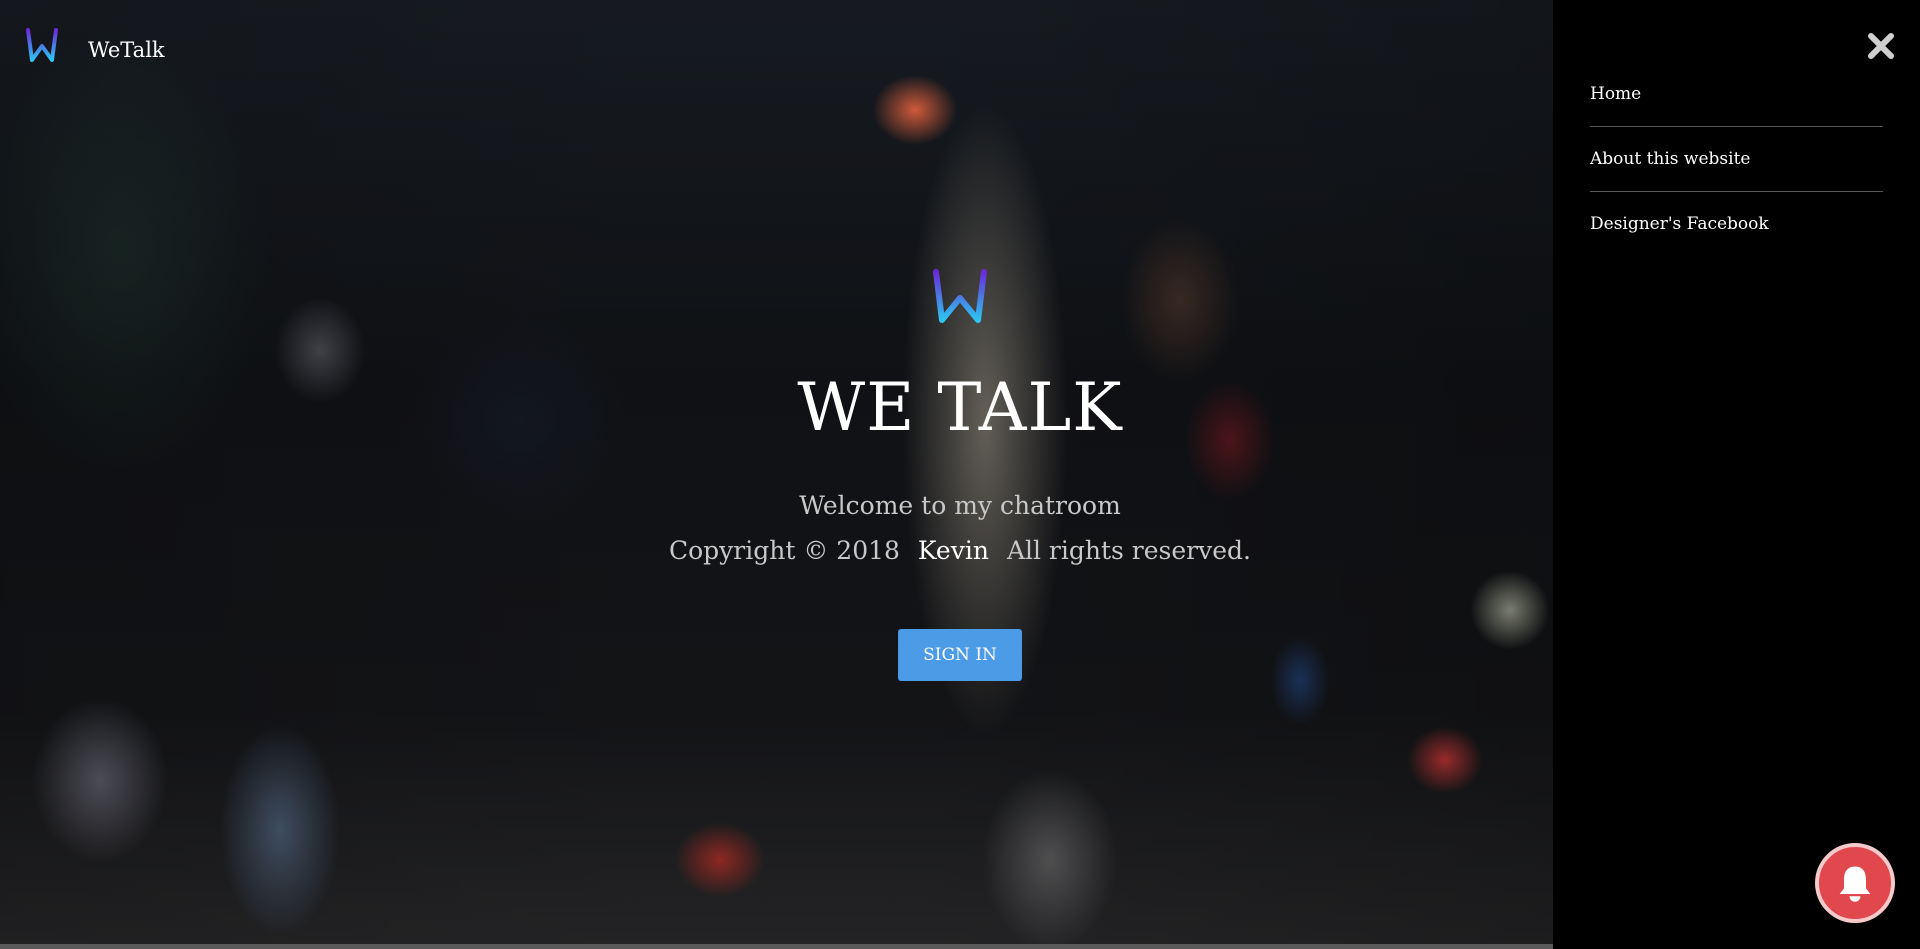  Describe the element at coordinates (1615, 94) in the screenshot. I see `menu-link-home: Home` at that location.